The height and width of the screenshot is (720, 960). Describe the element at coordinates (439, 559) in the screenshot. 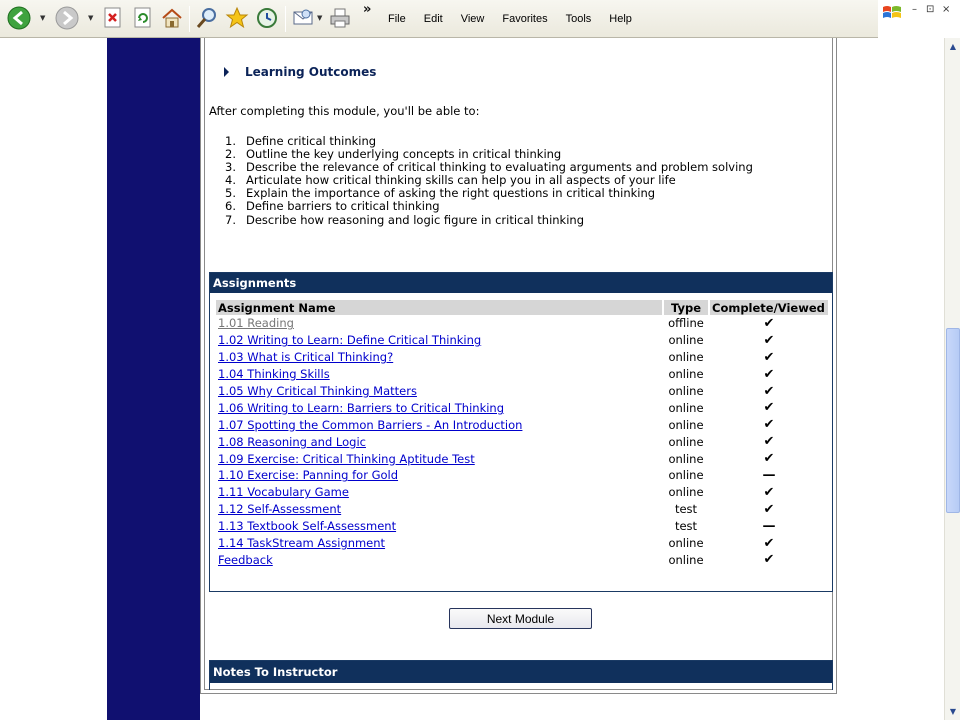

I see `assignment-name-cell: Feedback` at that location.